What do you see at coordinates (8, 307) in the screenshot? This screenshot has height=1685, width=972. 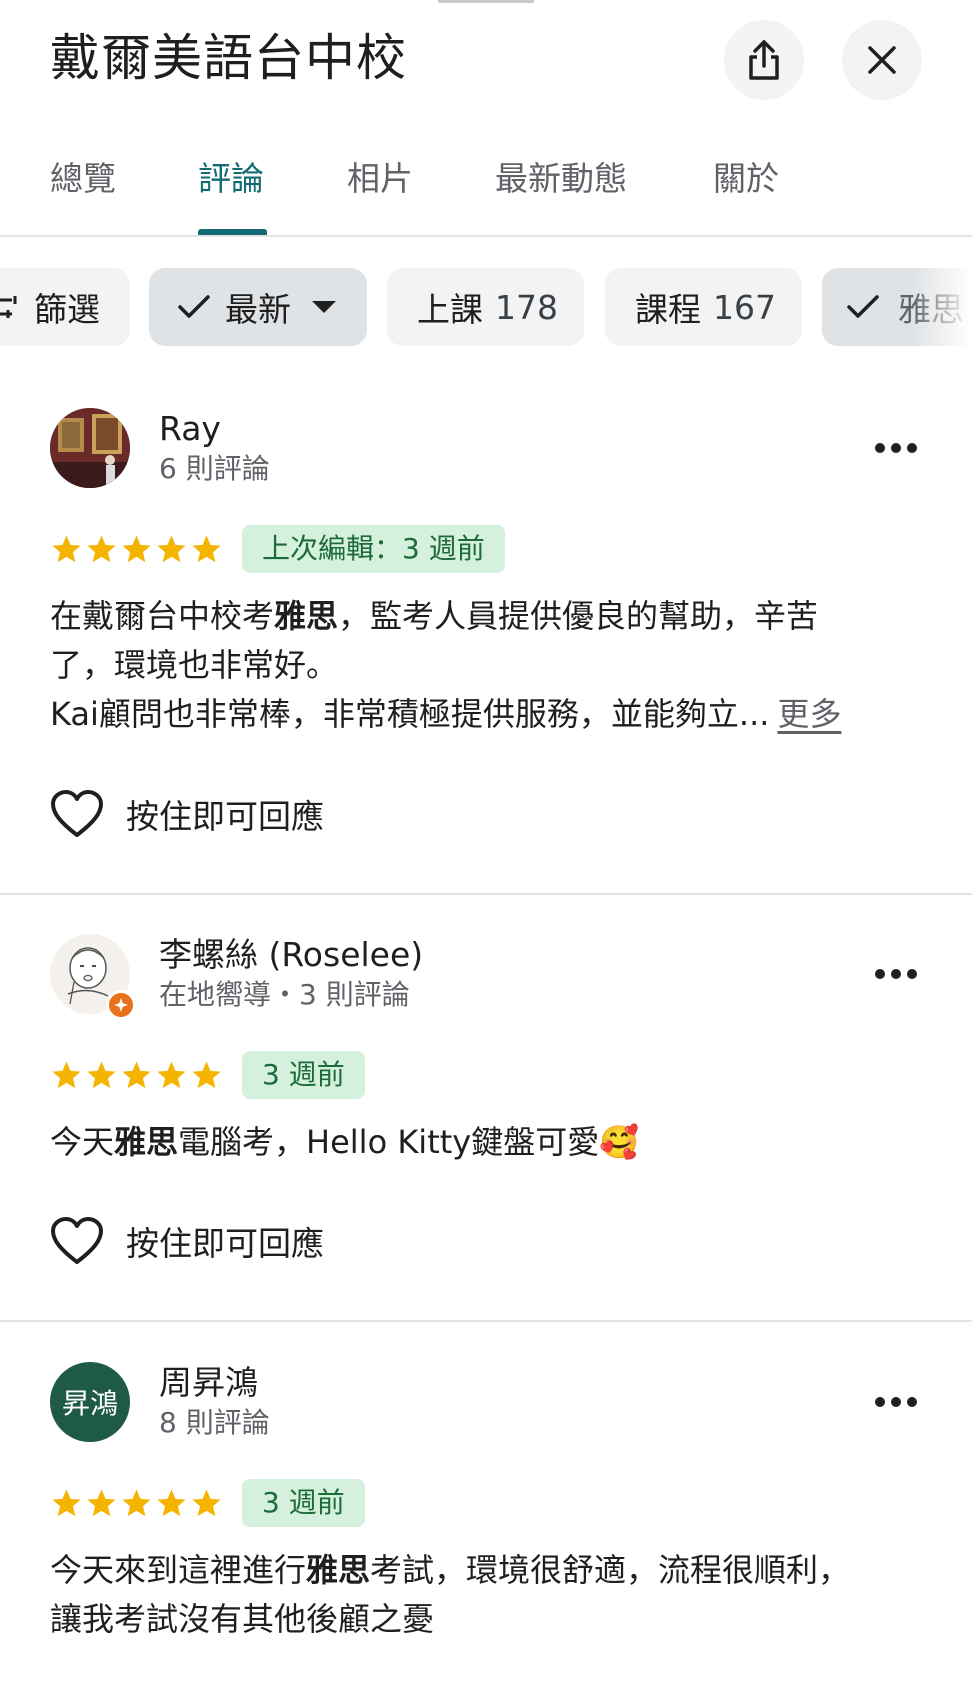 I see `filter-icon` at bounding box center [8, 307].